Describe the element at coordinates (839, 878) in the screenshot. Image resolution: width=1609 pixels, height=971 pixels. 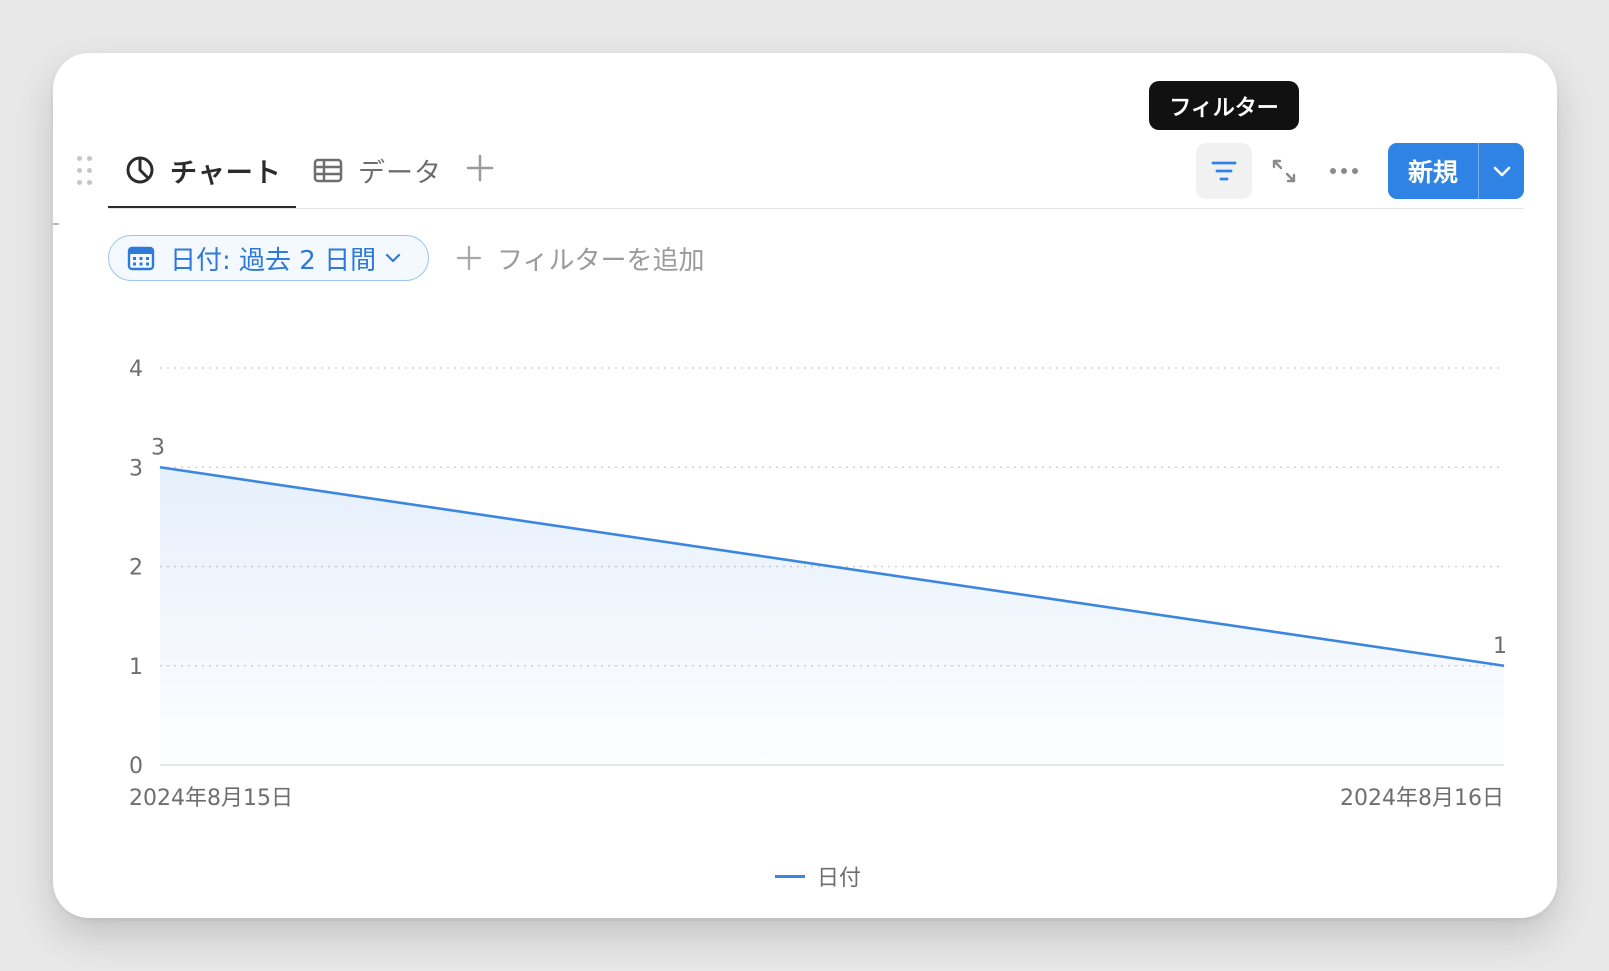
I see `legend-label: 日付` at that location.